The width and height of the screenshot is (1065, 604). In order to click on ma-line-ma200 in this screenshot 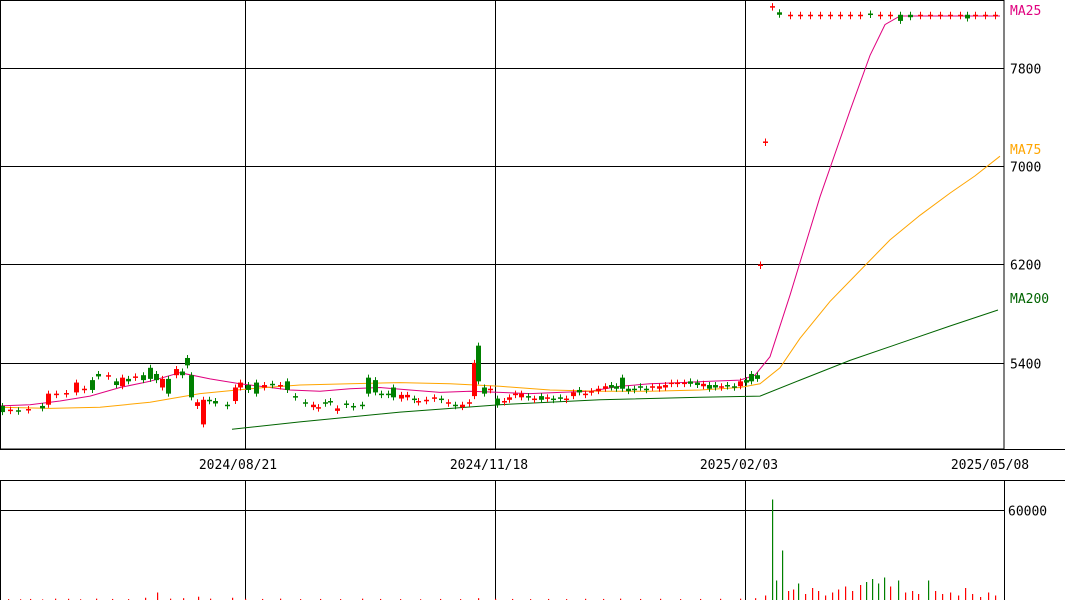, I will do `click(615, 369)`.